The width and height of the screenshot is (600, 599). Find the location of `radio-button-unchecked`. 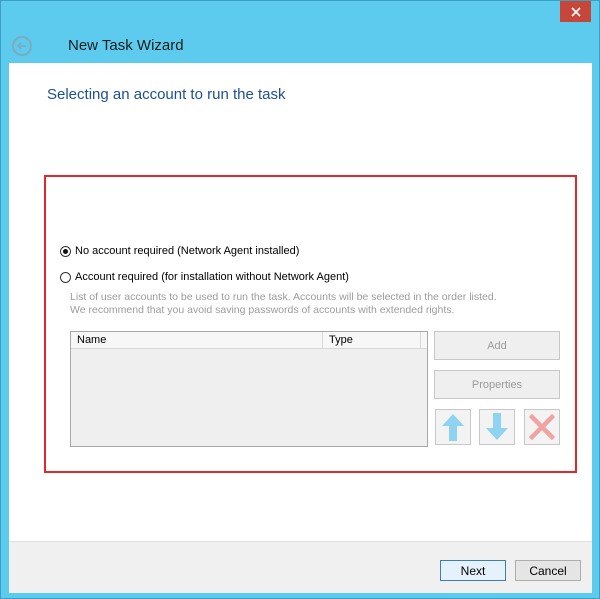

radio-button-unchecked is located at coordinates (65, 277).